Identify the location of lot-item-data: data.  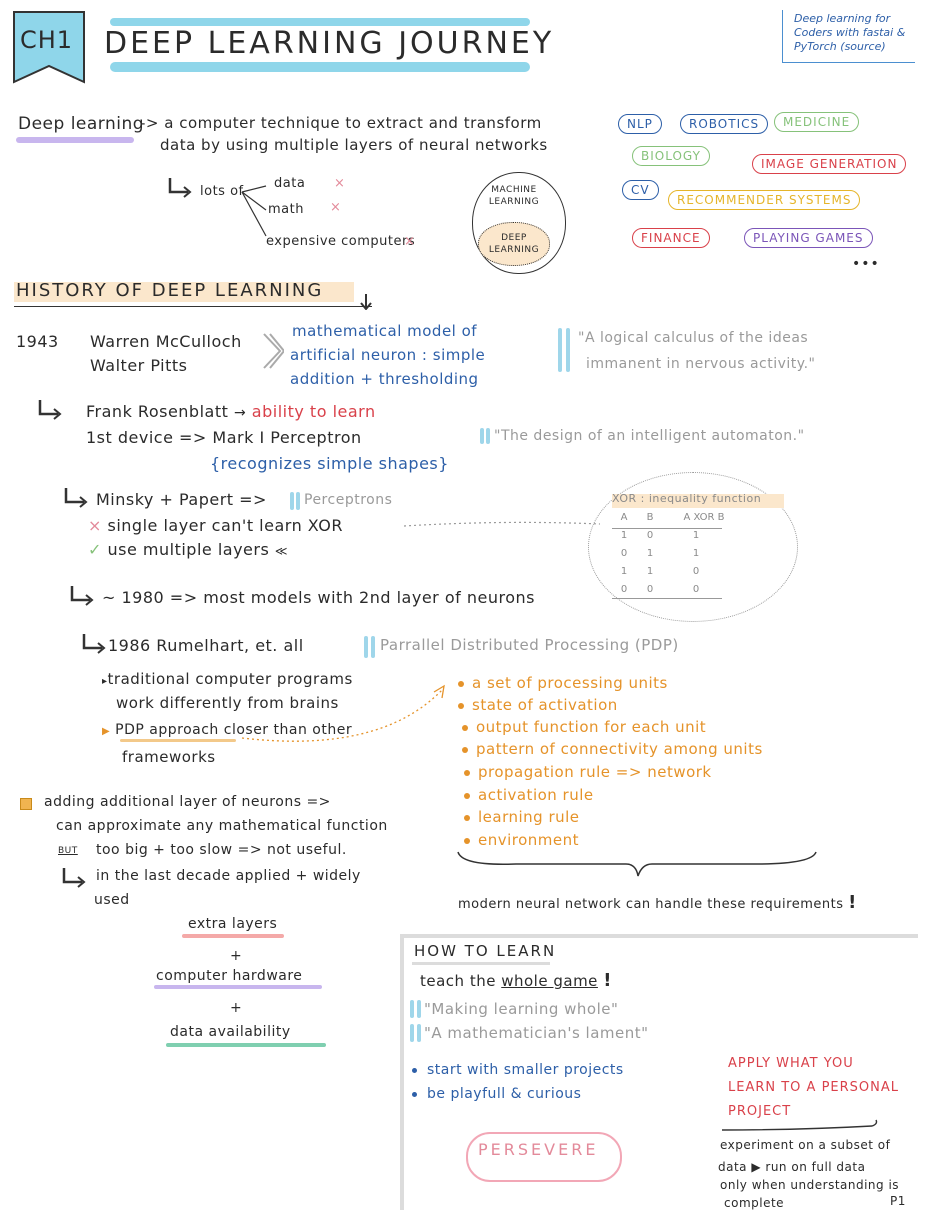
(290, 183).